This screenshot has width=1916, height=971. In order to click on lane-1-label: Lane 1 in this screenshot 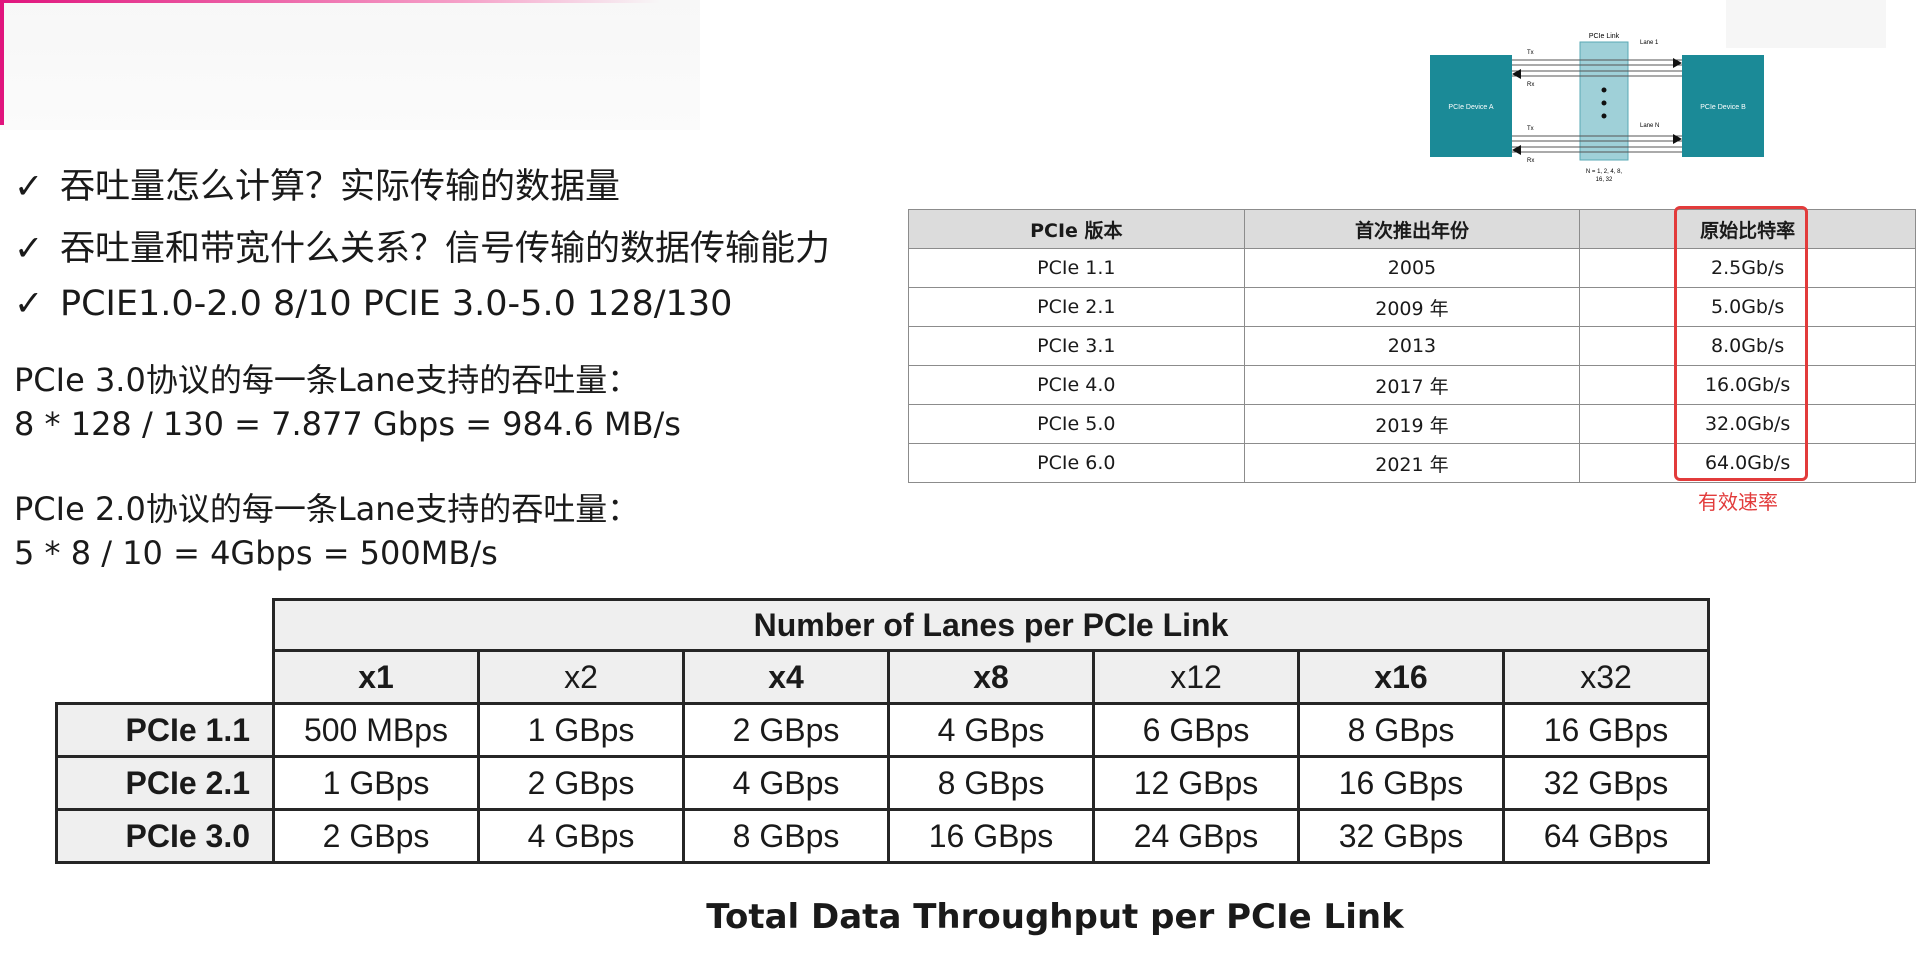, I will do `click(1649, 43)`.